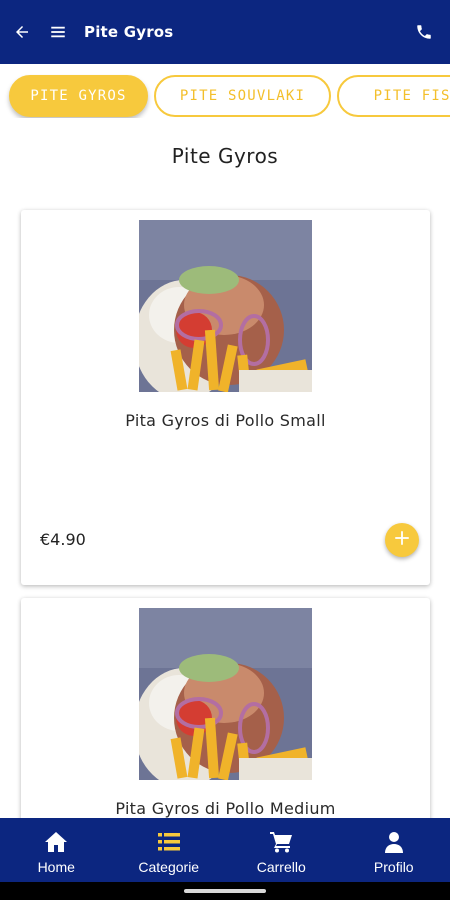 This screenshot has width=450, height=900. I want to click on category-chips: PITE GYROS PITE SOUVLAKI PITE FISH, so click(225, 96).